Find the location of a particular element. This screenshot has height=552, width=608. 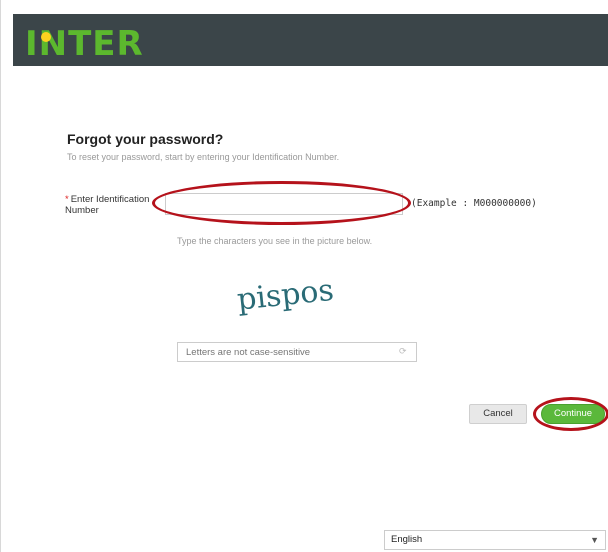

header-bar: INTER is located at coordinates (310, 40).